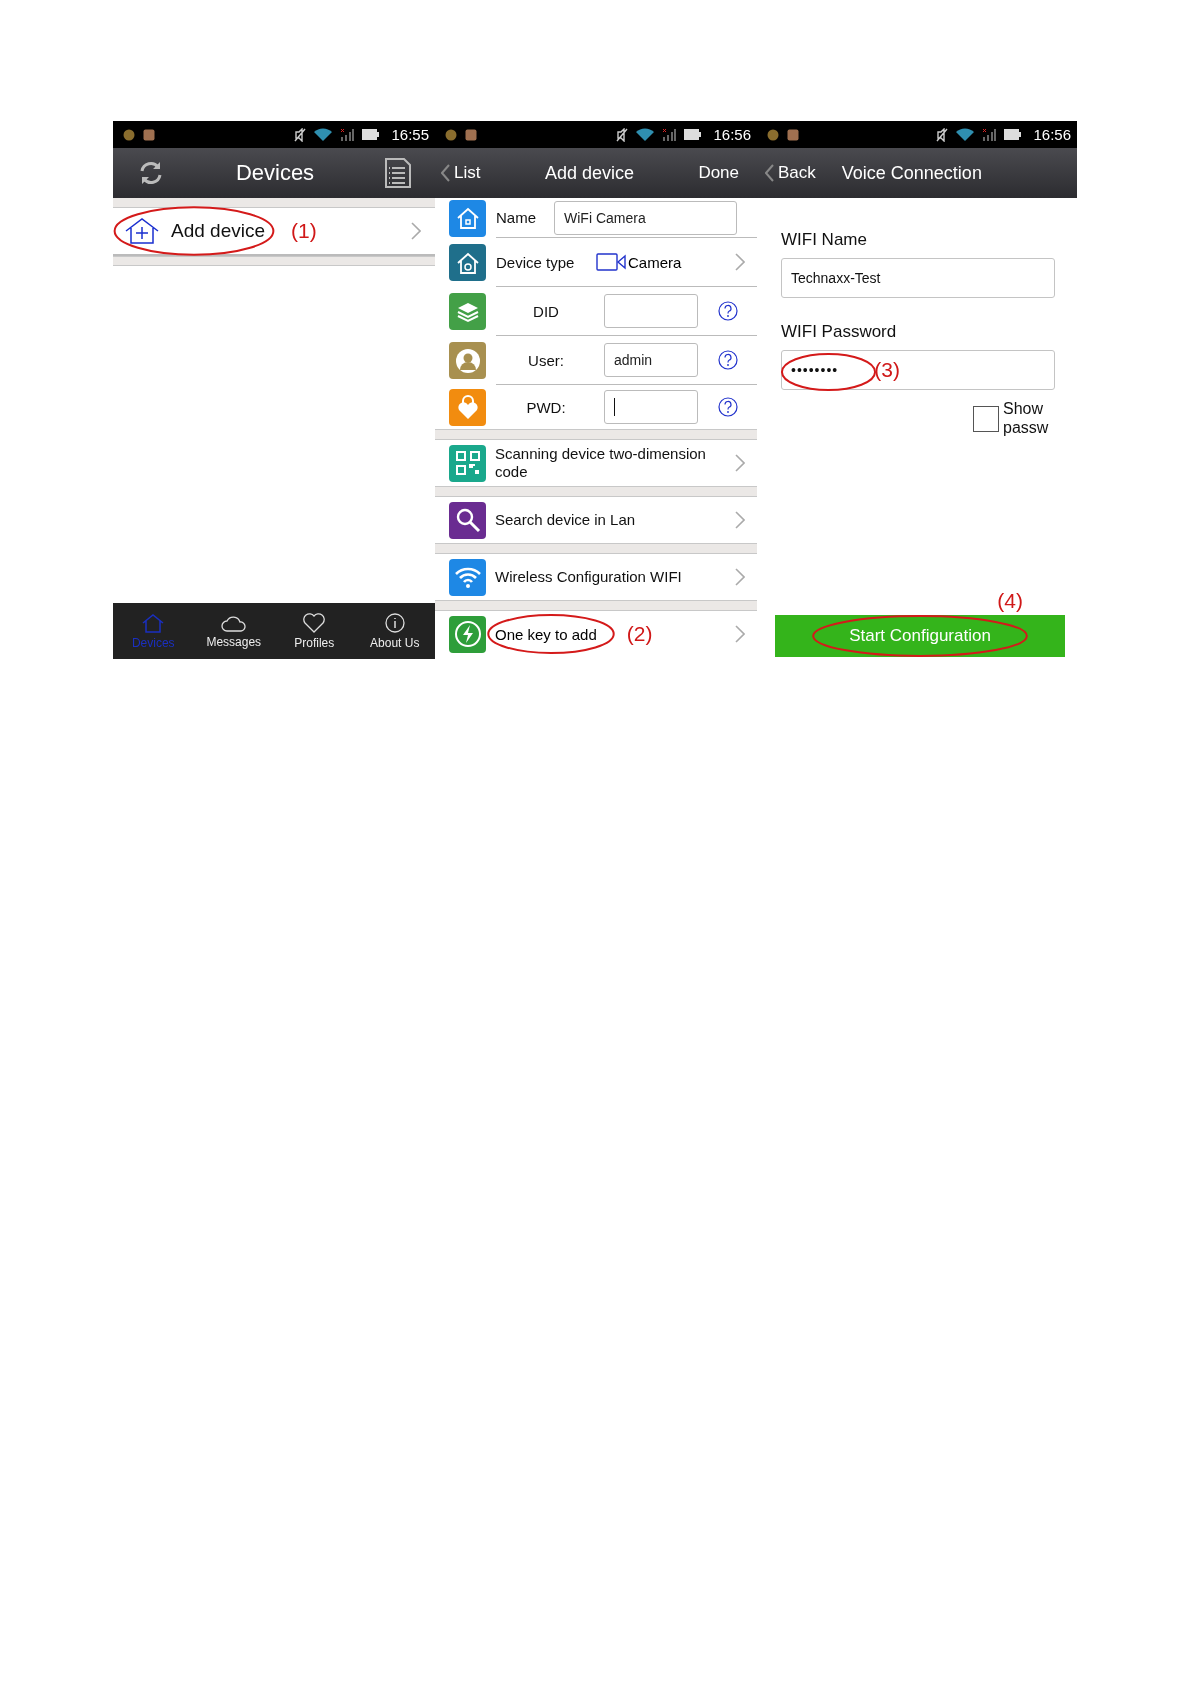  Describe the element at coordinates (639, 634) in the screenshot. I see `step-number: (2)` at that location.